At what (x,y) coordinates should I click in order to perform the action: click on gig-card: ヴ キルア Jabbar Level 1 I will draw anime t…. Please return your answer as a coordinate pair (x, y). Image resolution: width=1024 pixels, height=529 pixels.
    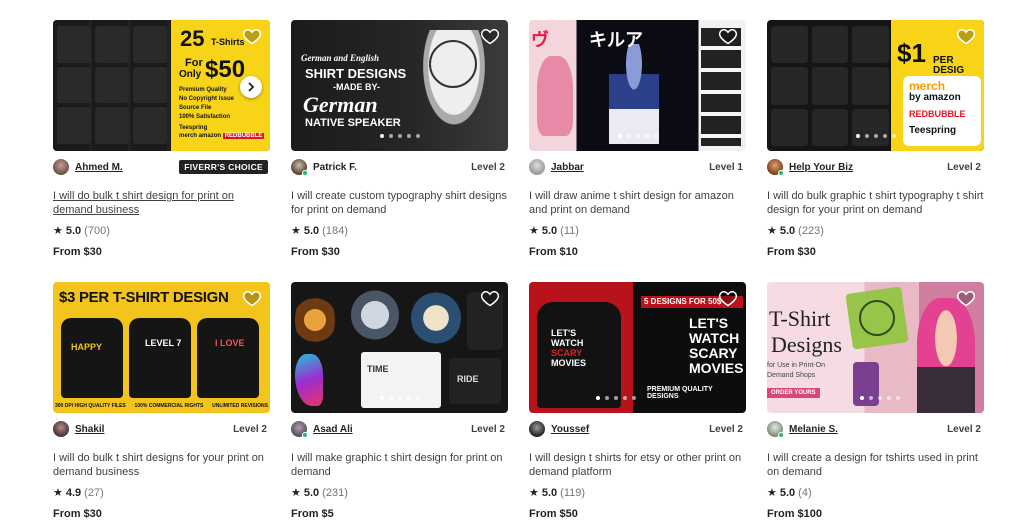
    Looking at the image, I should click on (637, 139).